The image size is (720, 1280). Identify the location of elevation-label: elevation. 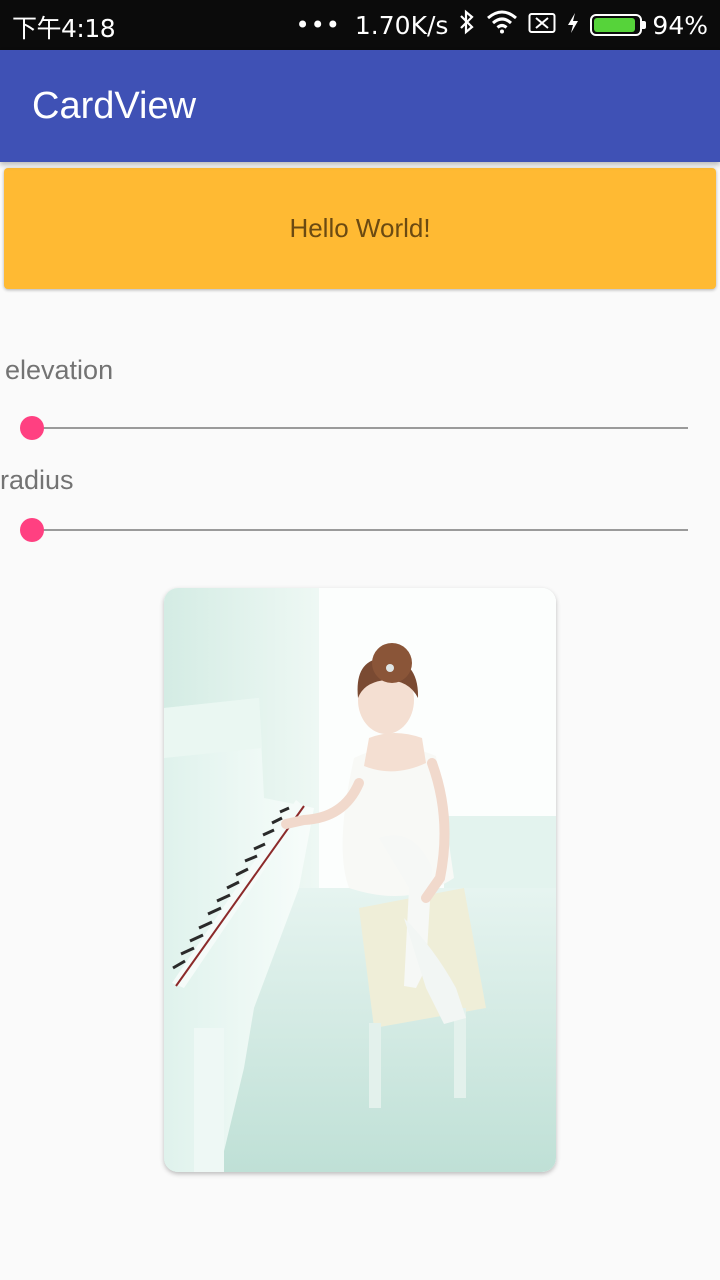
(59, 370).